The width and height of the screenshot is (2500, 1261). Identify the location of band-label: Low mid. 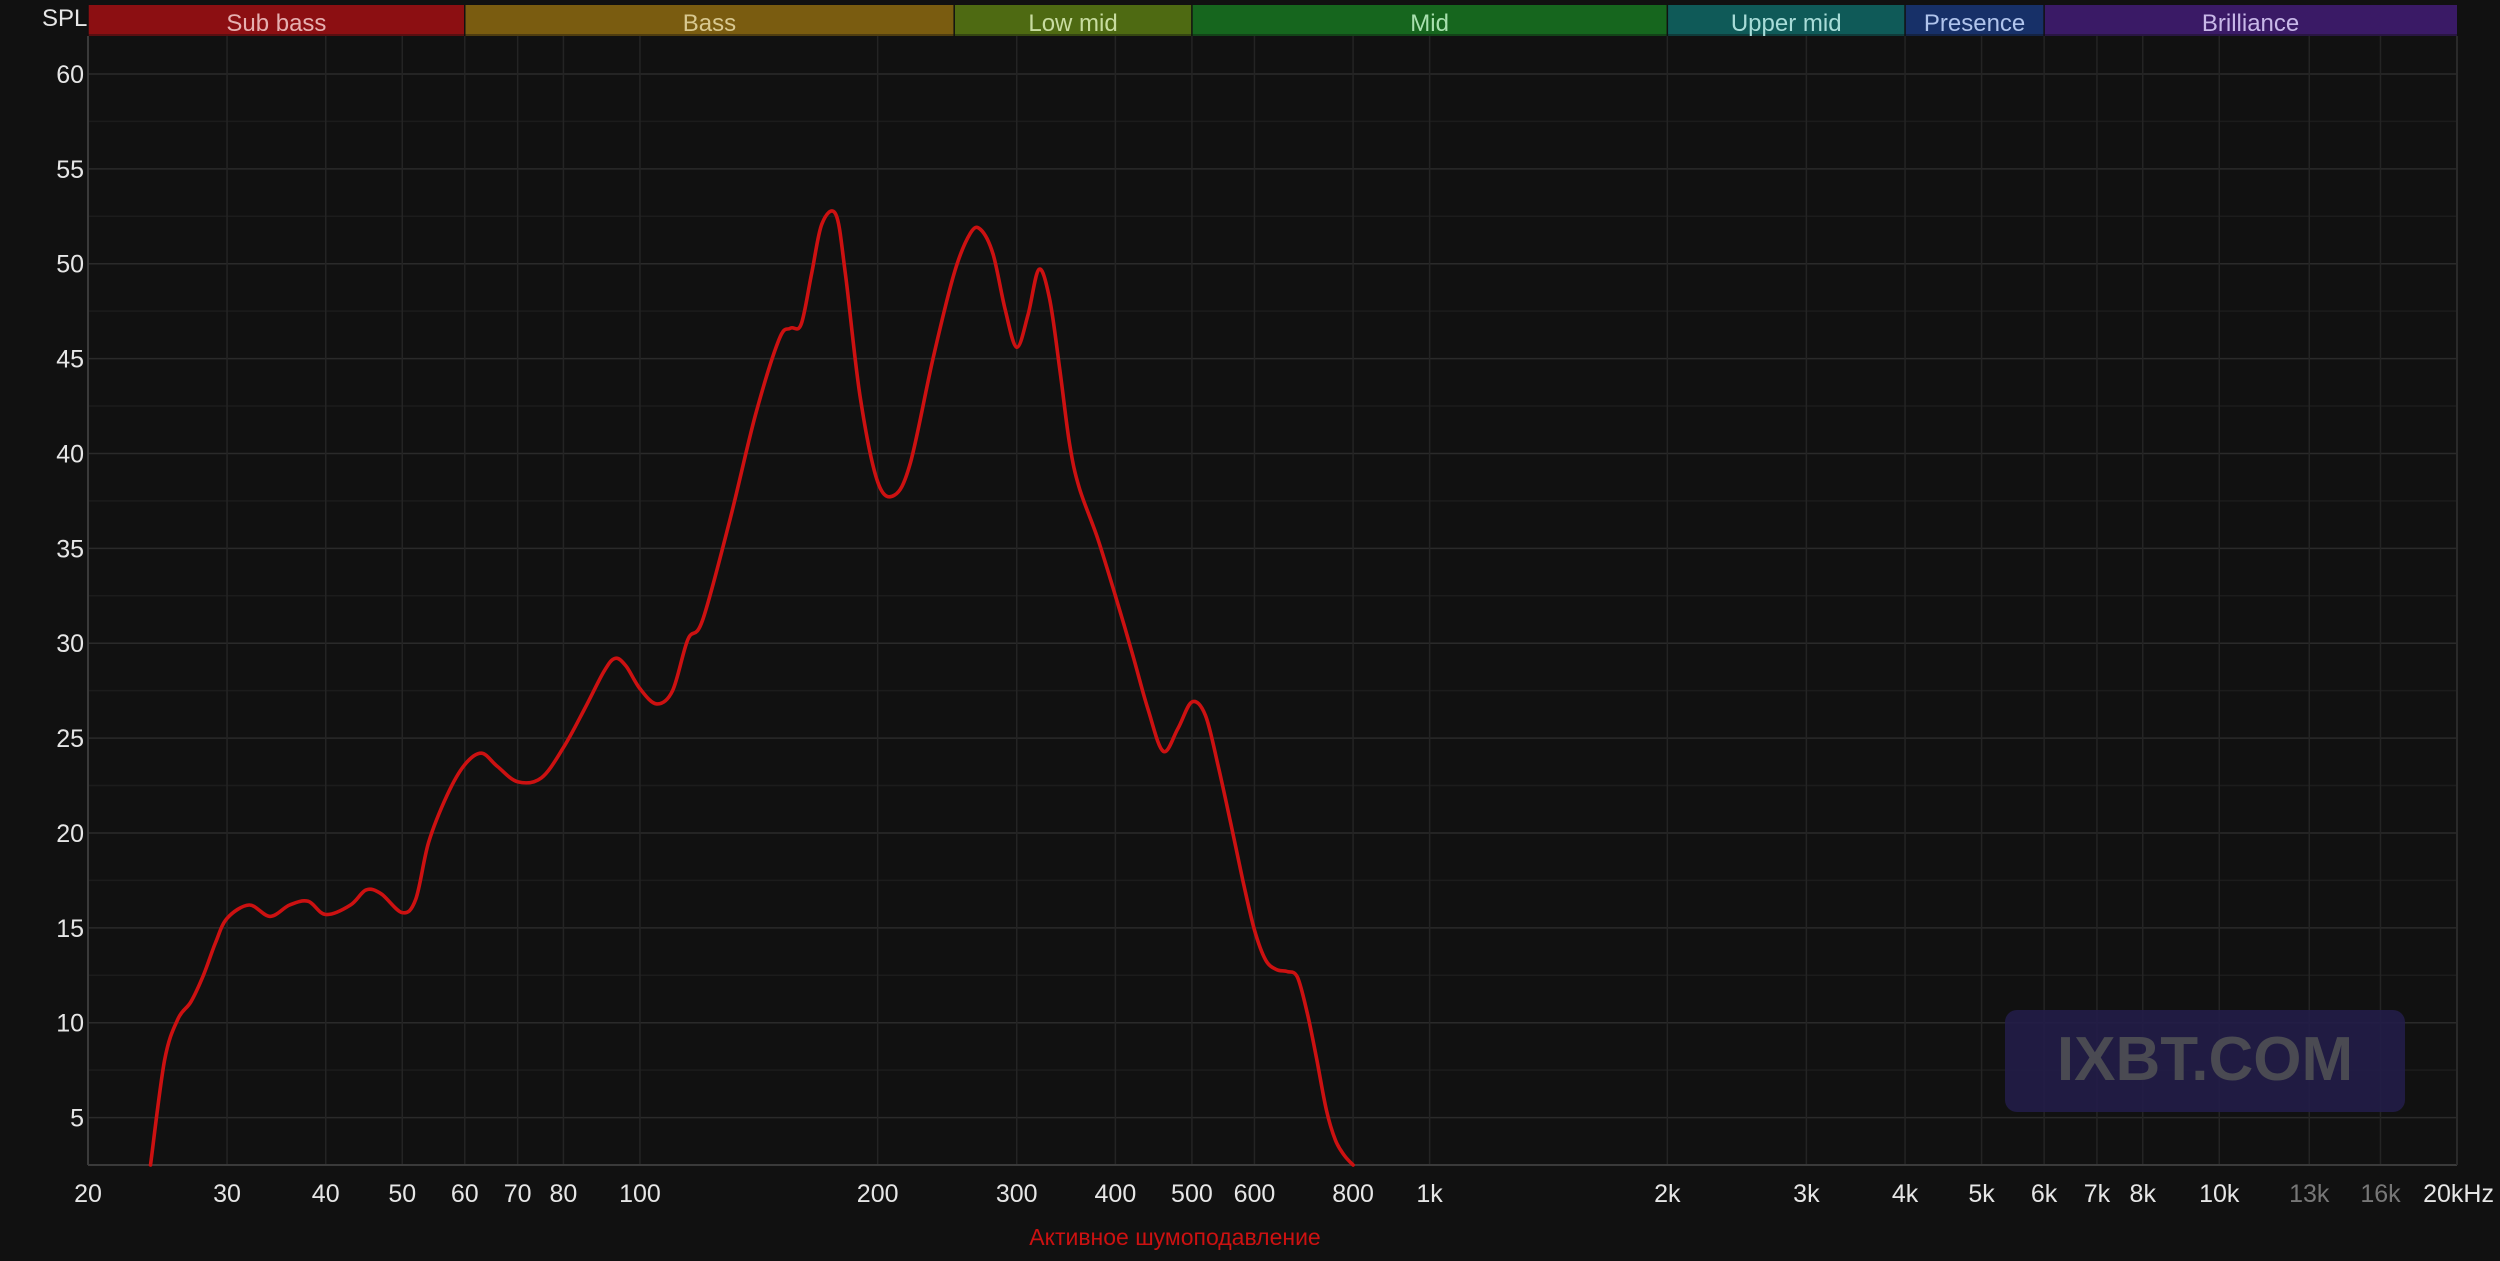
(1072, 23).